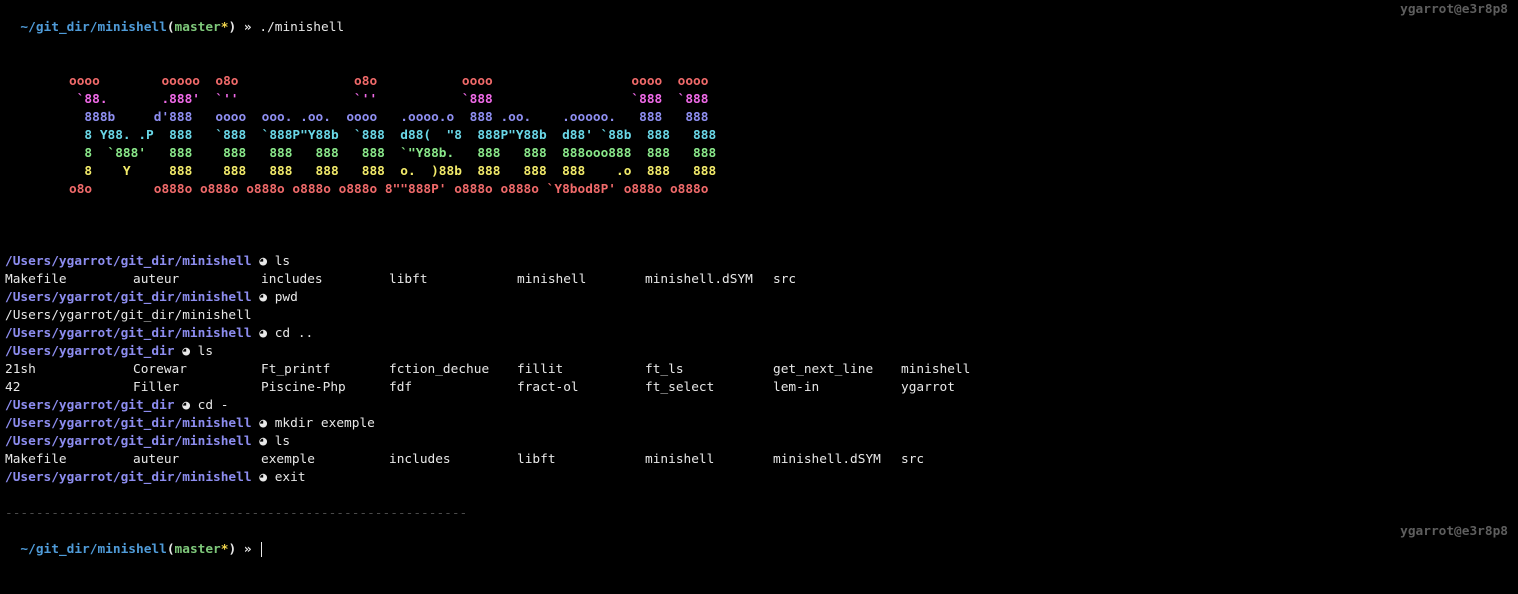 The width and height of the screenshot is (1518, 594). Describe the element at coordinates (156, 387) in the screenshot. I see `output-cell: Filler` at that location.